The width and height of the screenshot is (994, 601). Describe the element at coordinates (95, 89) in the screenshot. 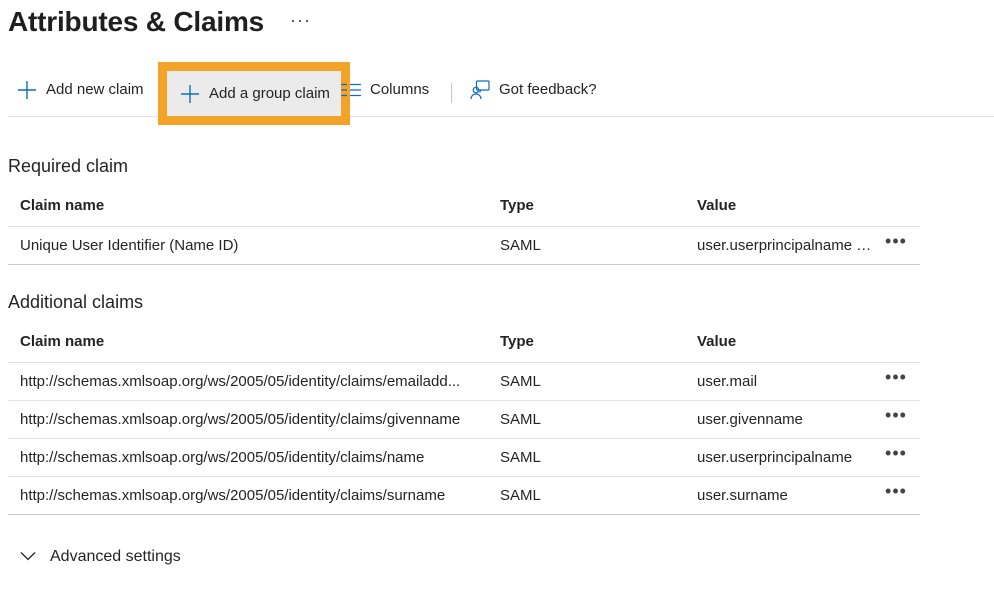

I see `add-new-claim-label: Add new claim` at that location.